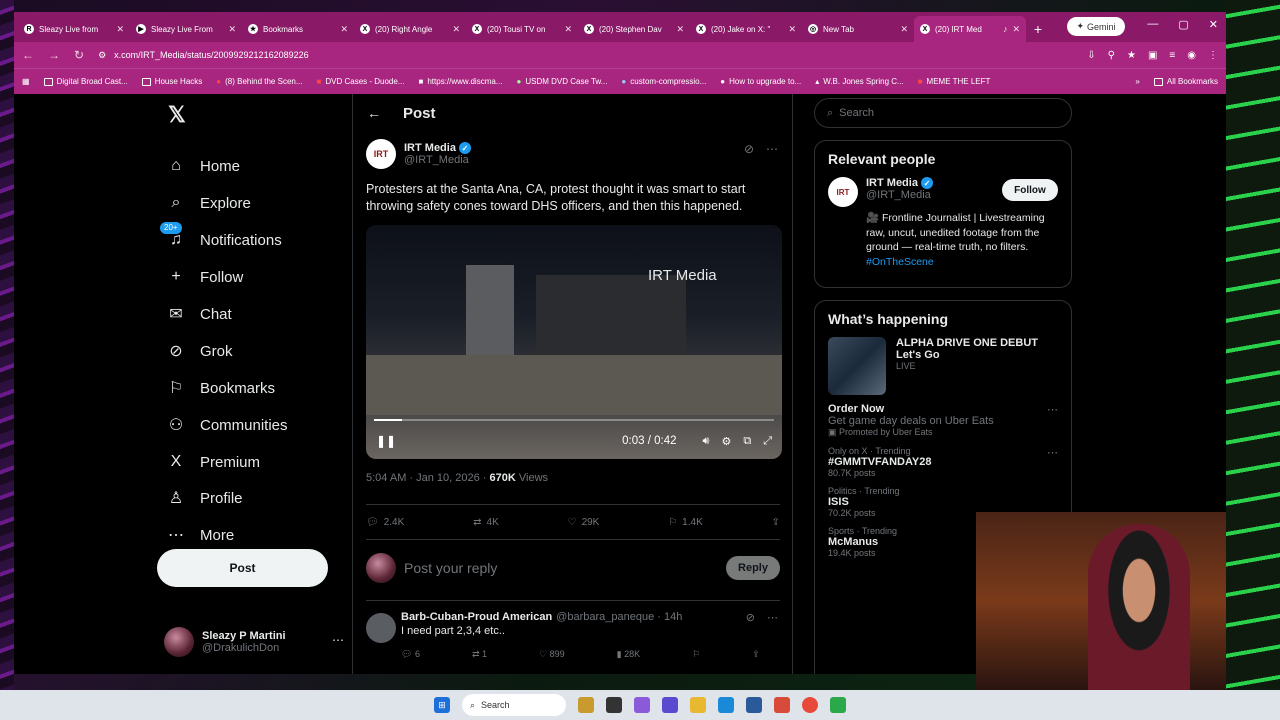  Describe the element at coordinates (242, 568) in the screenshot. I see `post-button: Post` at that location.